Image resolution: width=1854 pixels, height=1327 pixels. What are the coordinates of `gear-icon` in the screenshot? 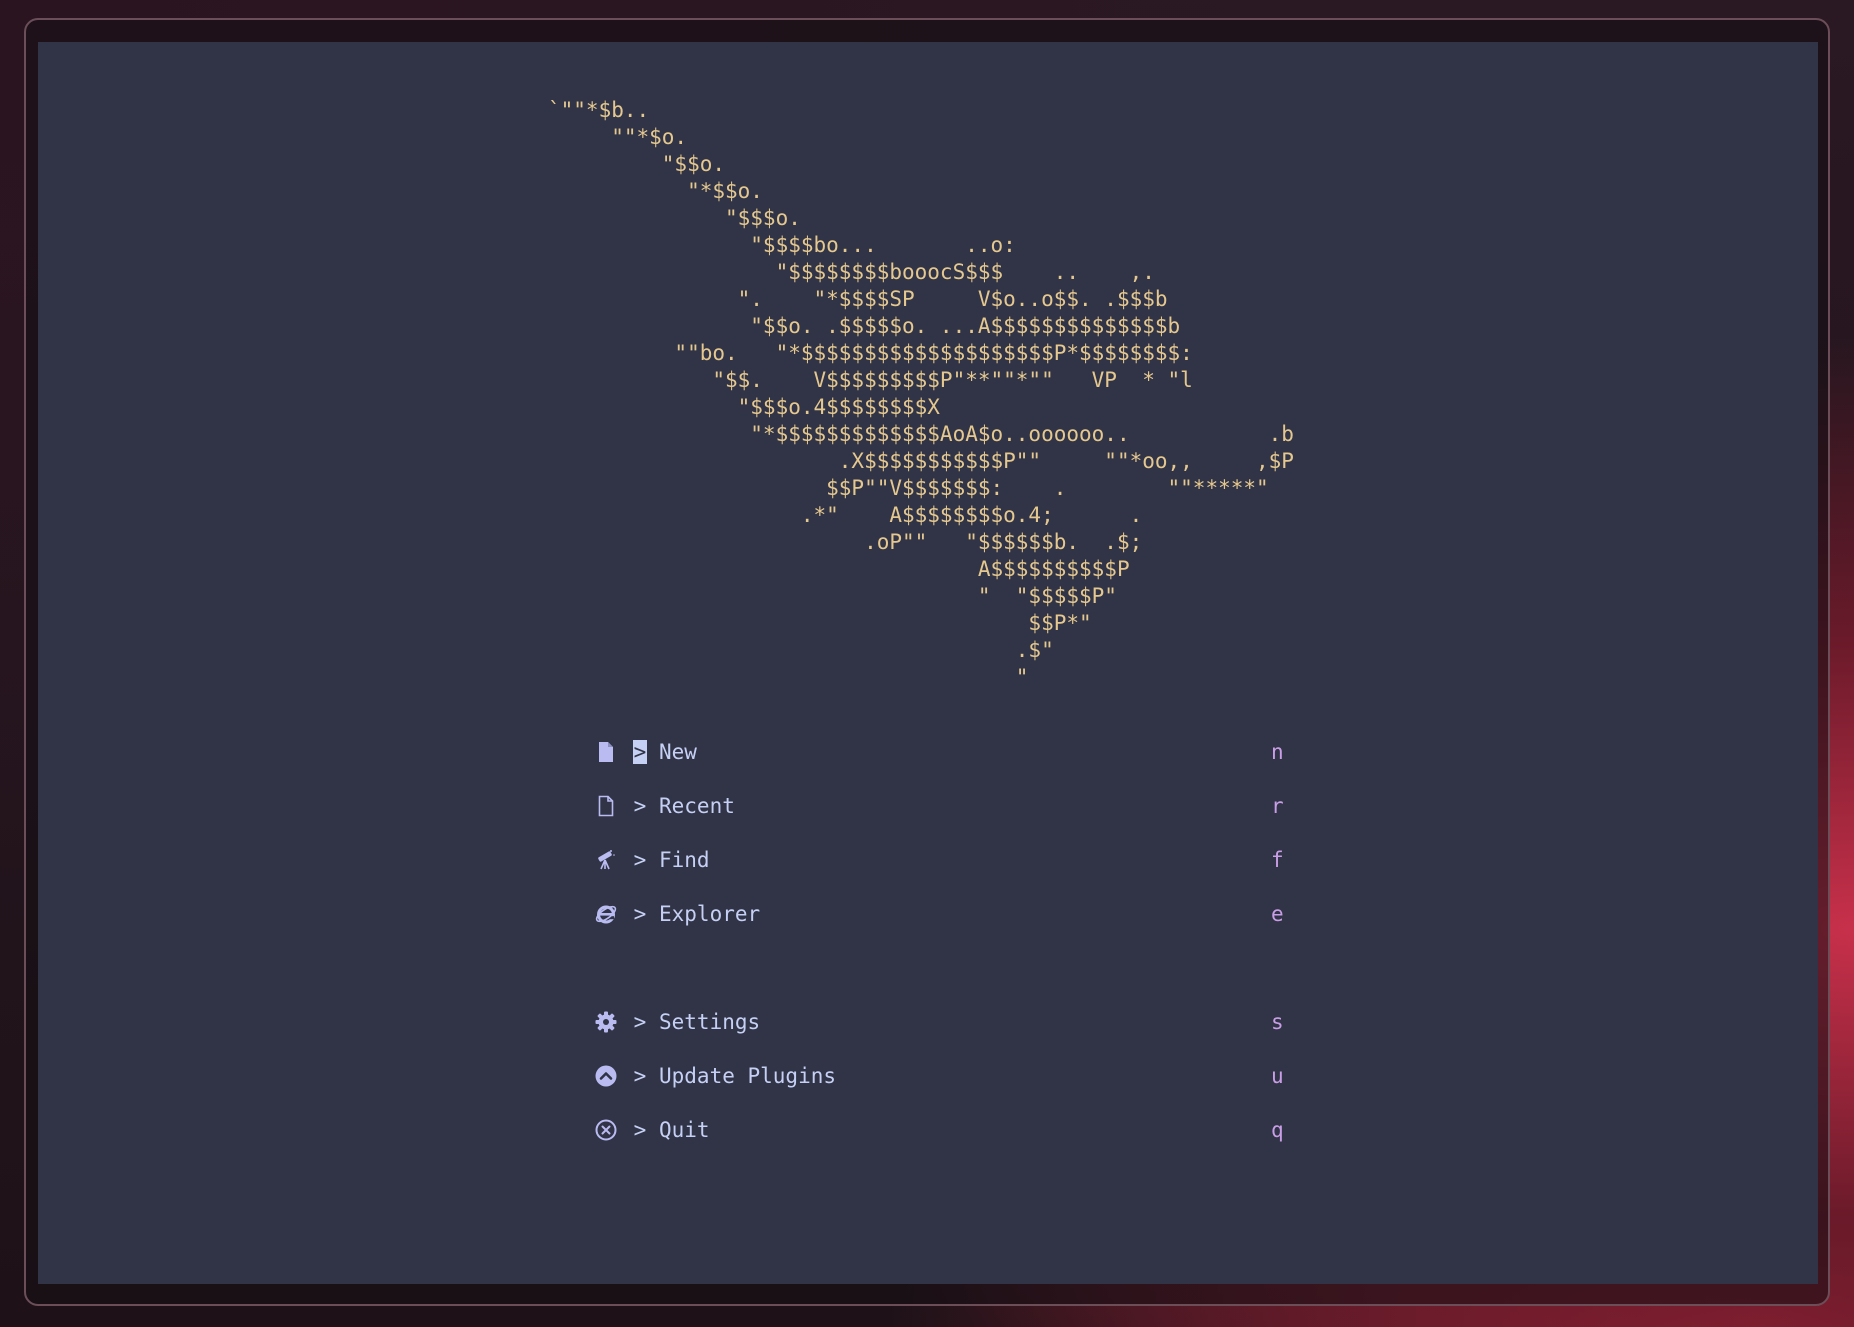 It's located at (606, 1022).